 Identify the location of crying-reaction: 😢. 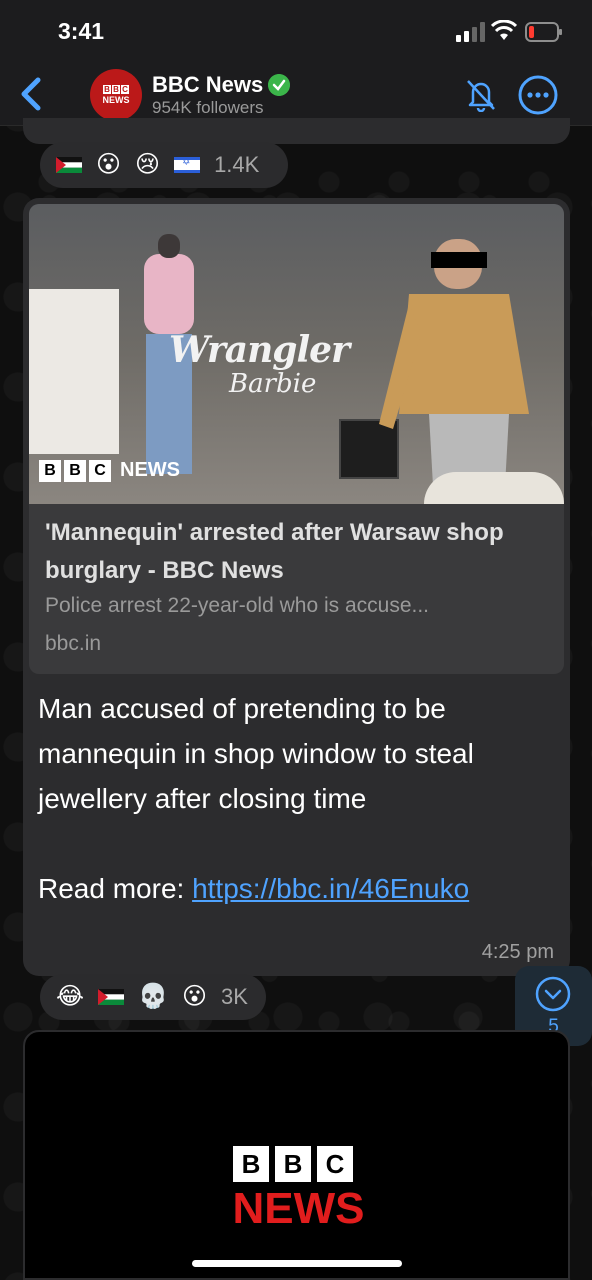
(147, 165).